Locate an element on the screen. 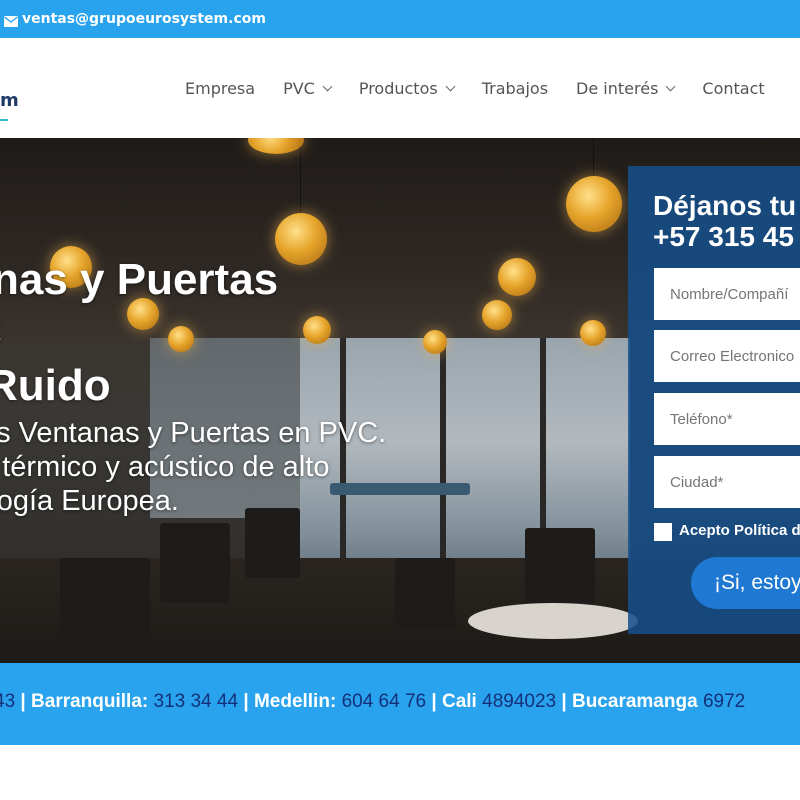  nav-item-empresa: Empresa is located at coordinates (220, 88).